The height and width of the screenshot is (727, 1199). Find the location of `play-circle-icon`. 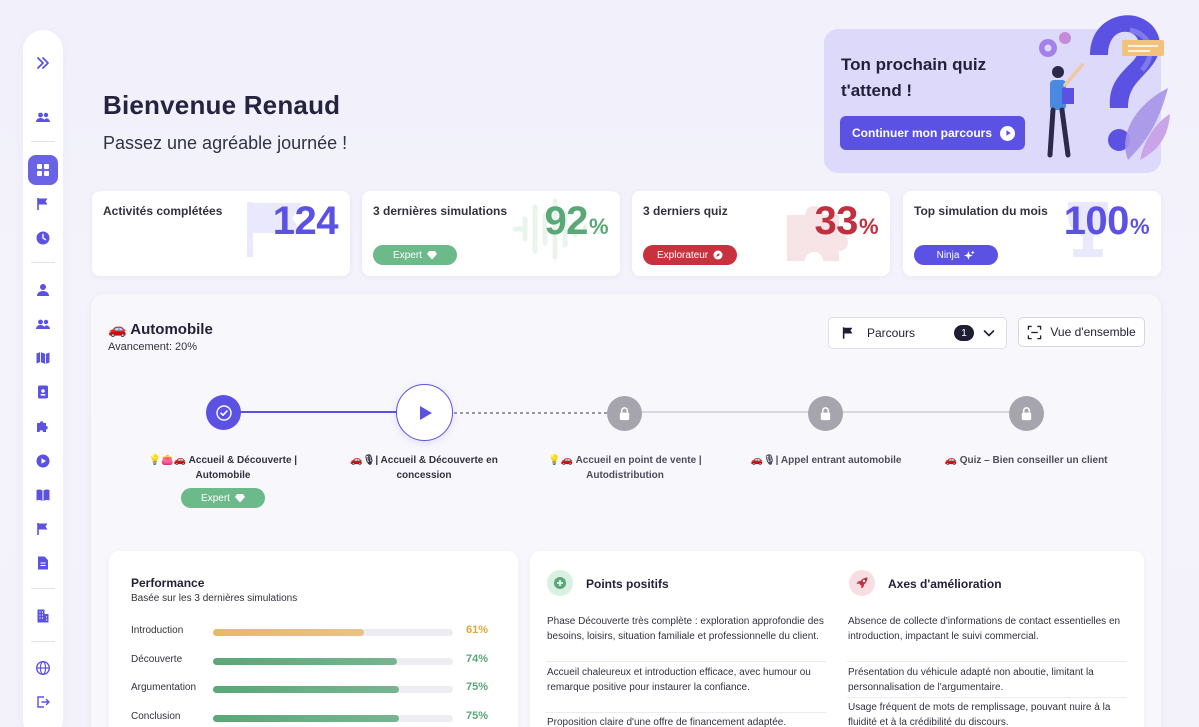

play-circle-icon is located at coordinates (43, 461).